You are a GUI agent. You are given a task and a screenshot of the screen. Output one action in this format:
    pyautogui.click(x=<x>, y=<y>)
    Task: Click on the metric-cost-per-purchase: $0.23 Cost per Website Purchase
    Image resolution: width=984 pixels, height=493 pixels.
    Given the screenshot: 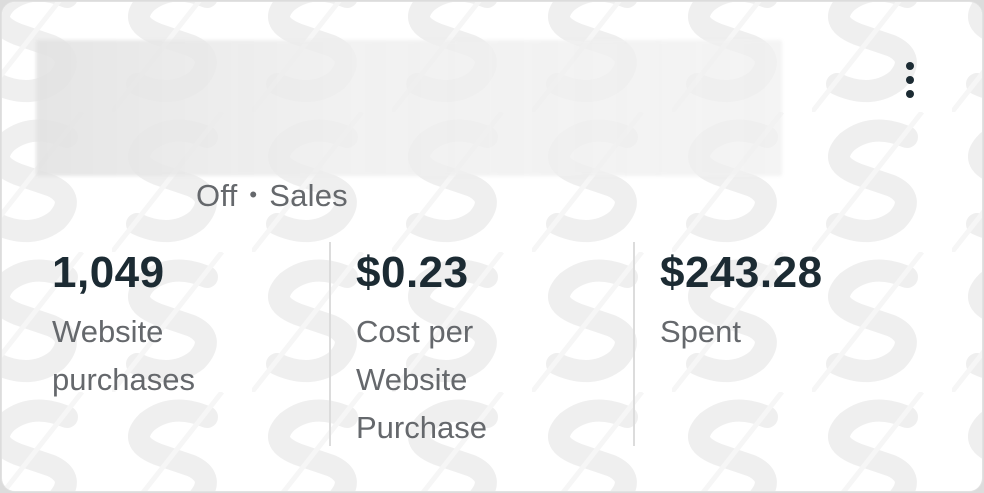 What is the action you would take?
    pyautogui.click(x=486, y=344)
    